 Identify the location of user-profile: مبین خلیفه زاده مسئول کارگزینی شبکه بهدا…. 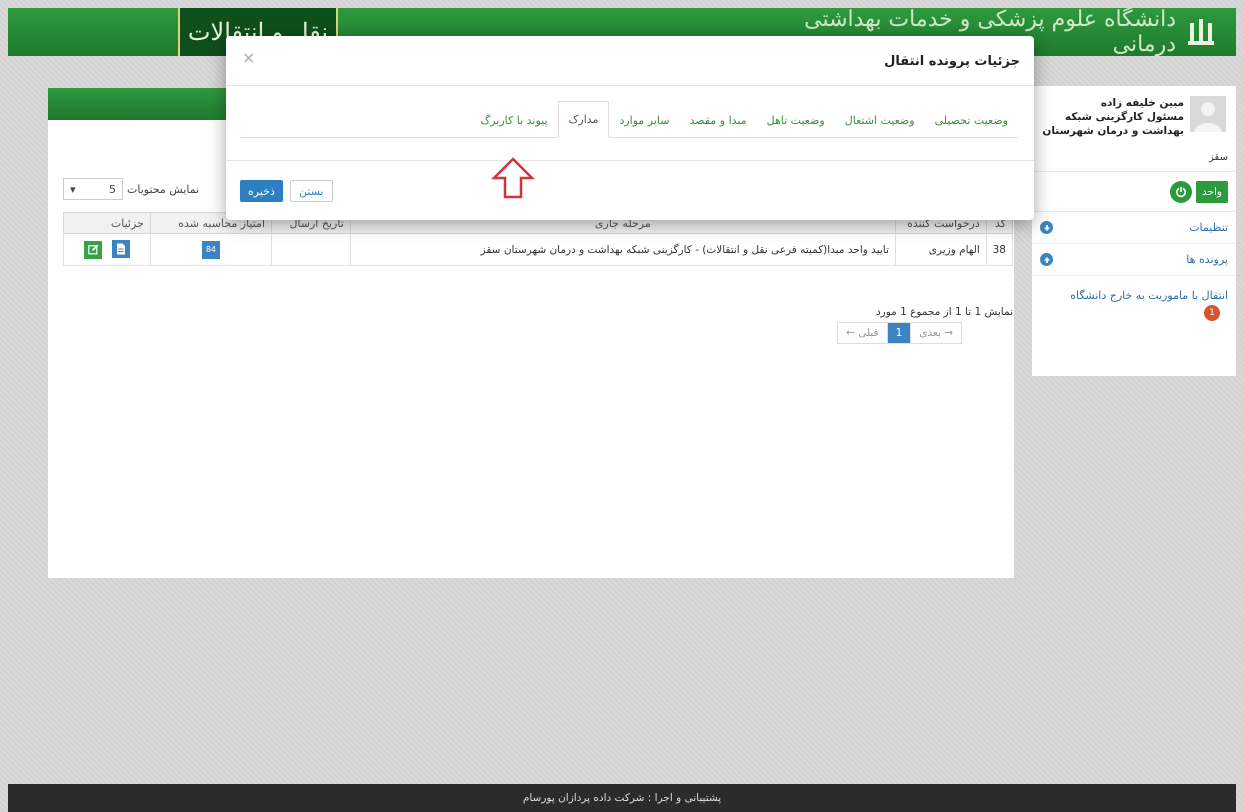
(1134, 129).